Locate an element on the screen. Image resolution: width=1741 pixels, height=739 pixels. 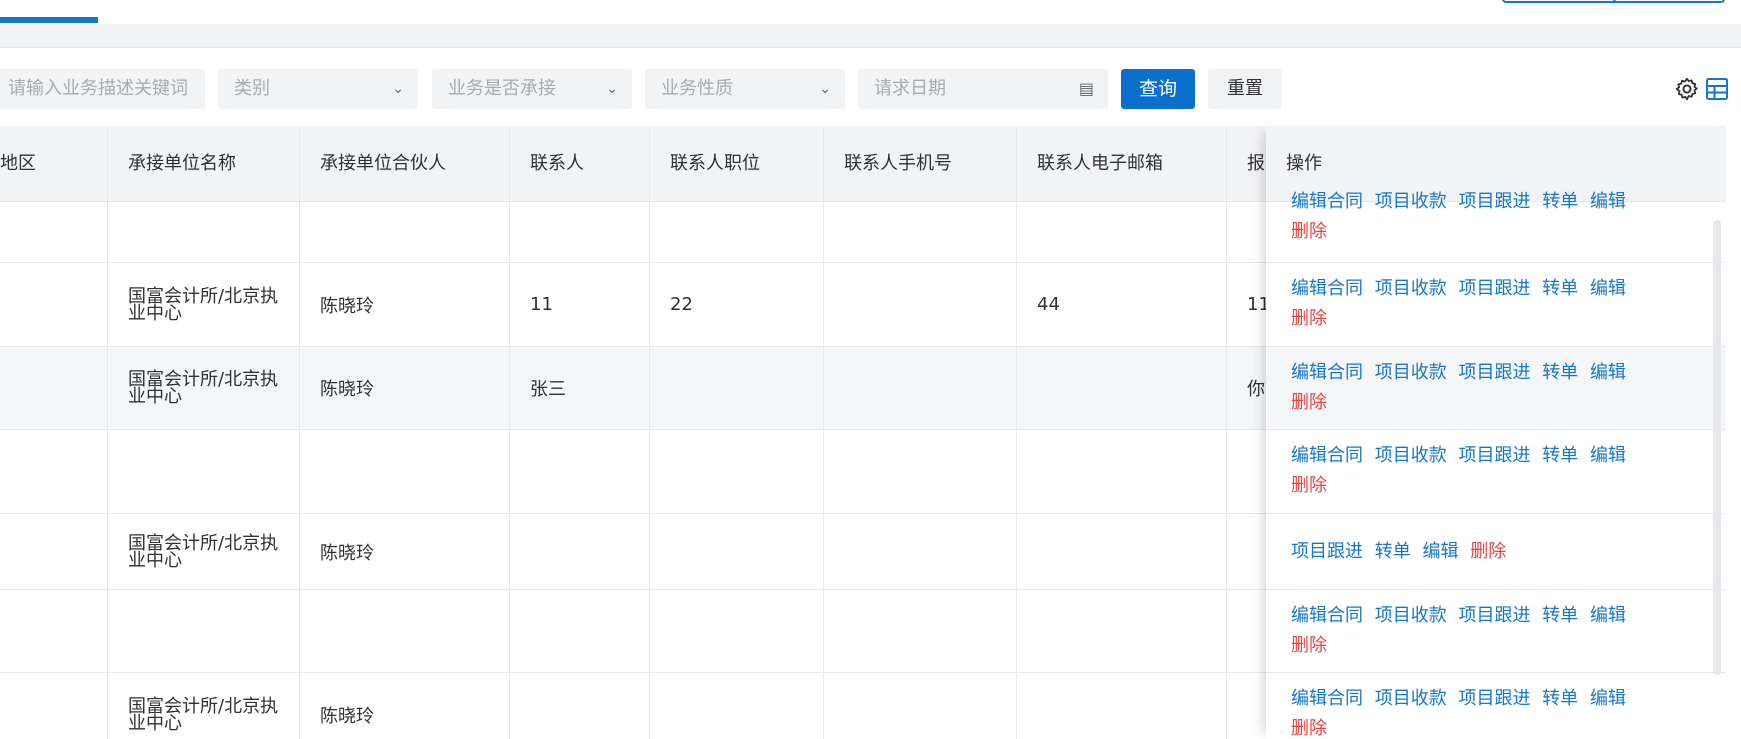
nature-select: 业务性质 ⌄ is located at coordinates (745, 89).